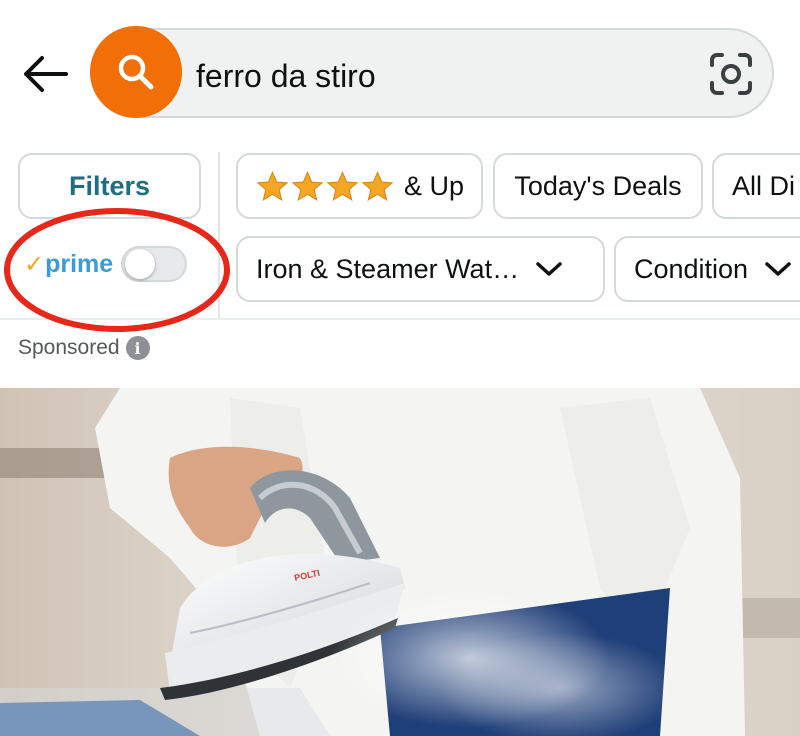 Image resolution: width=800 pixels, height=736 pixels. Describe the element at coordinates (400, 319) in the screenshot. I see `filters-divider` at that location.